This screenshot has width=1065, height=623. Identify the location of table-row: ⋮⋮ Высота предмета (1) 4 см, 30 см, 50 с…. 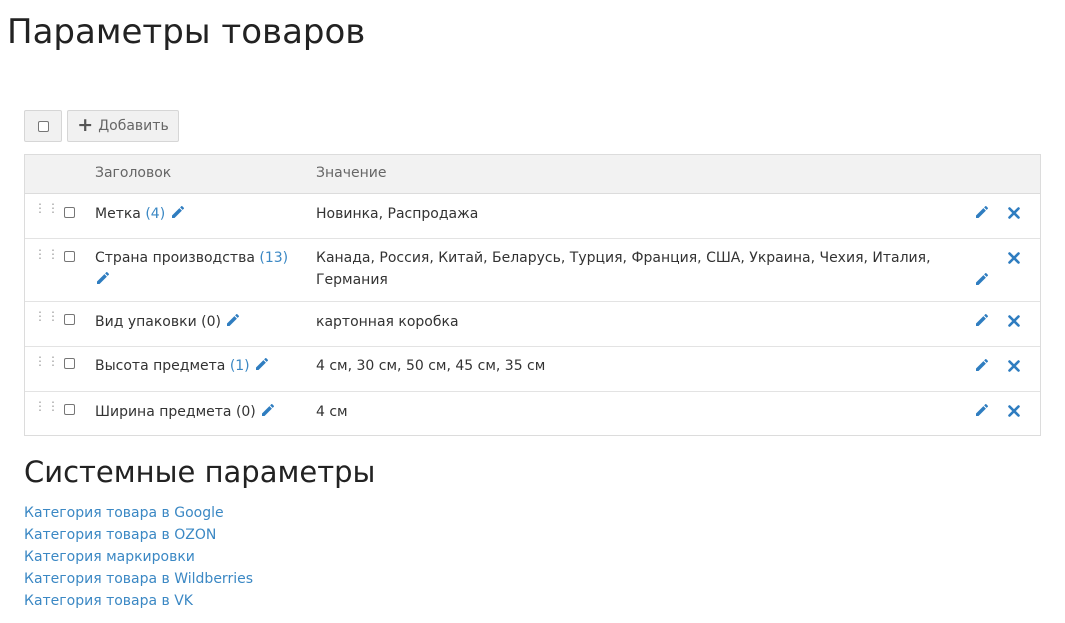
(532, 369).